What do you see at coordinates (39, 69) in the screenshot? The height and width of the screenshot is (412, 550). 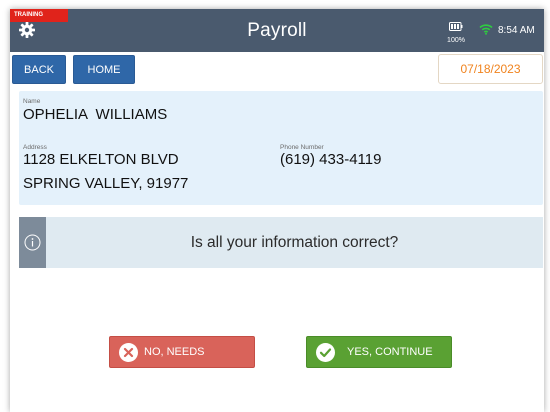 I see `back-button: BACK` at bounding box center [39, 69].